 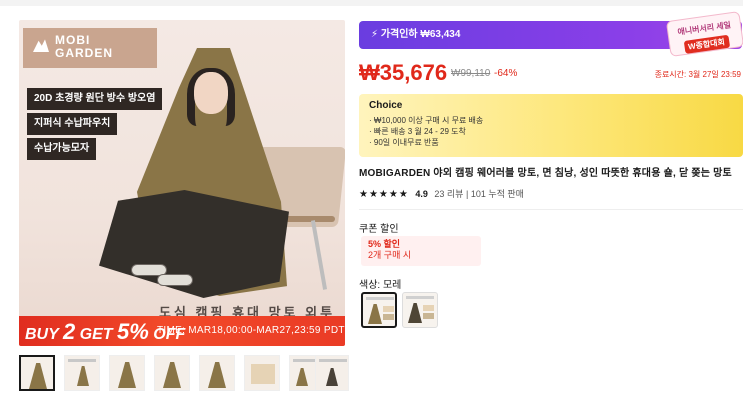 What do you see at coordinates (497, 194) in the screenshot?
I see `sold-count: 101 누적 판매` at bounding box center [497, 194].